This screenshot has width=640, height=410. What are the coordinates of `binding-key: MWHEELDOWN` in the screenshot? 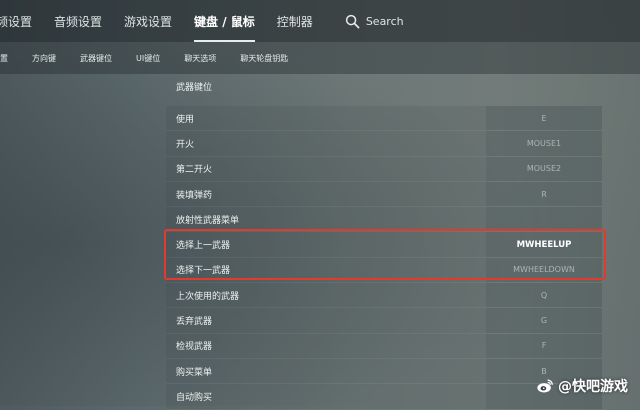 It's located at (544, 270).